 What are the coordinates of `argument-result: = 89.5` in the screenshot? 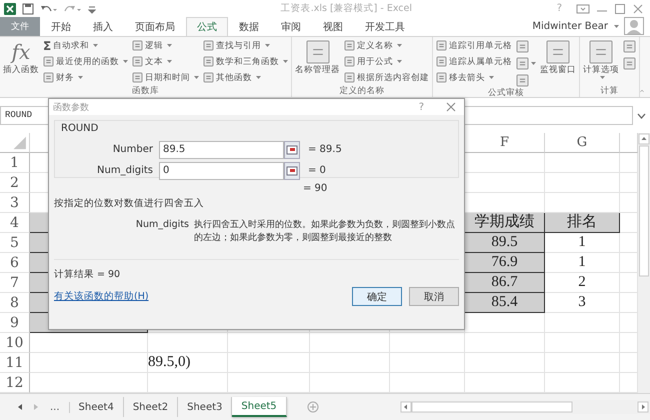 It's located at (325, 149).